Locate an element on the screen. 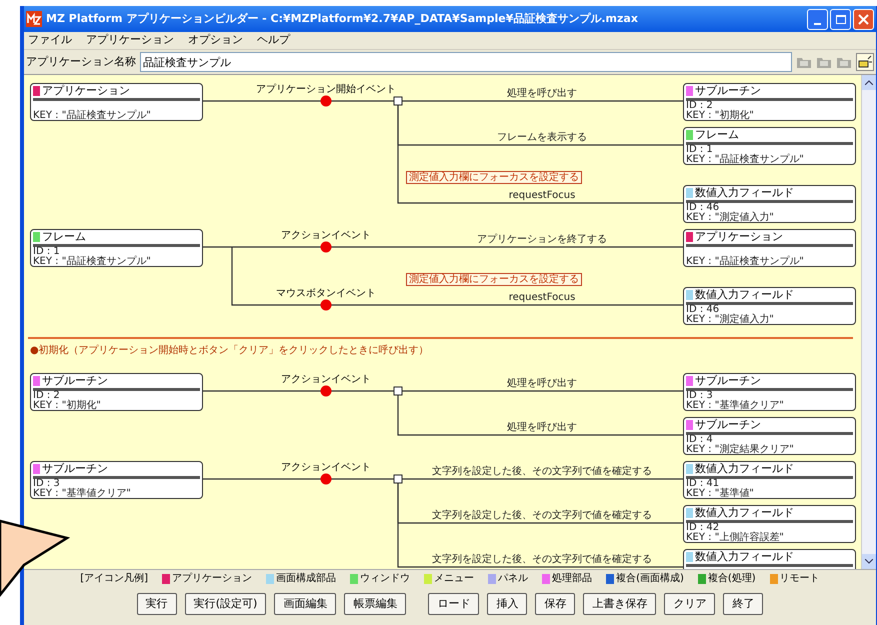 This screenshot has height=625, width=877. legend-label: パネル is located at coordinates (513, 579).